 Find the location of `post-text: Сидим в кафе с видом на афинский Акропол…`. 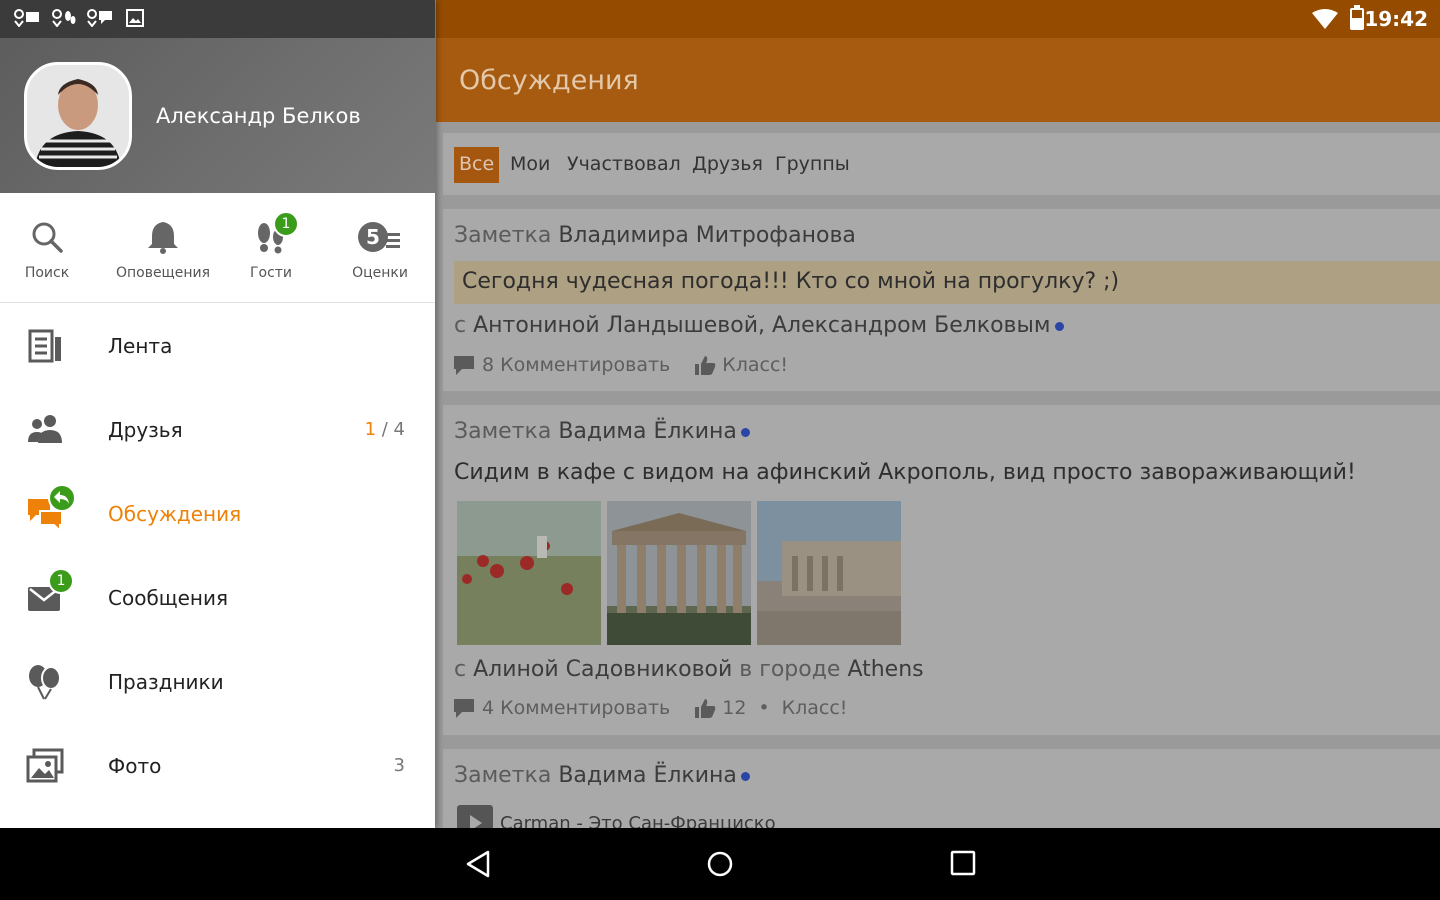

post-text: Сидим в кафе с видом на афинский Акропол… is located at coordinates (905, 472).